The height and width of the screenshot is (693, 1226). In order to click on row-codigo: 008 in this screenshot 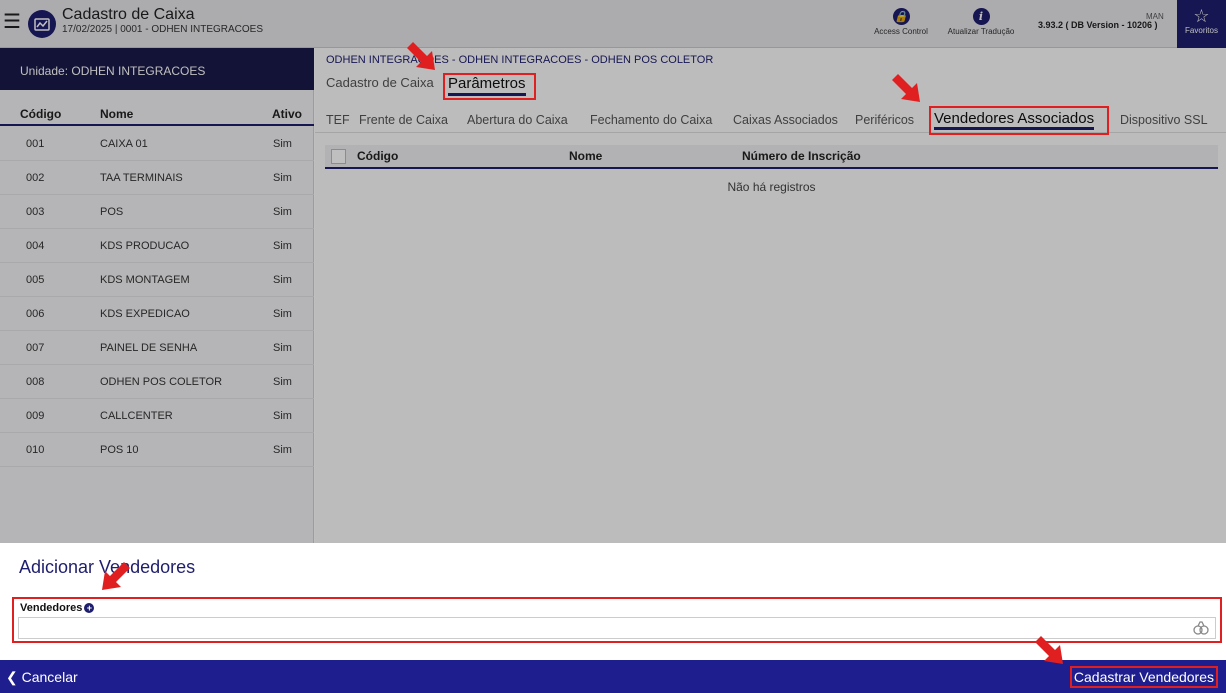, I will do `click(35, 382)`.